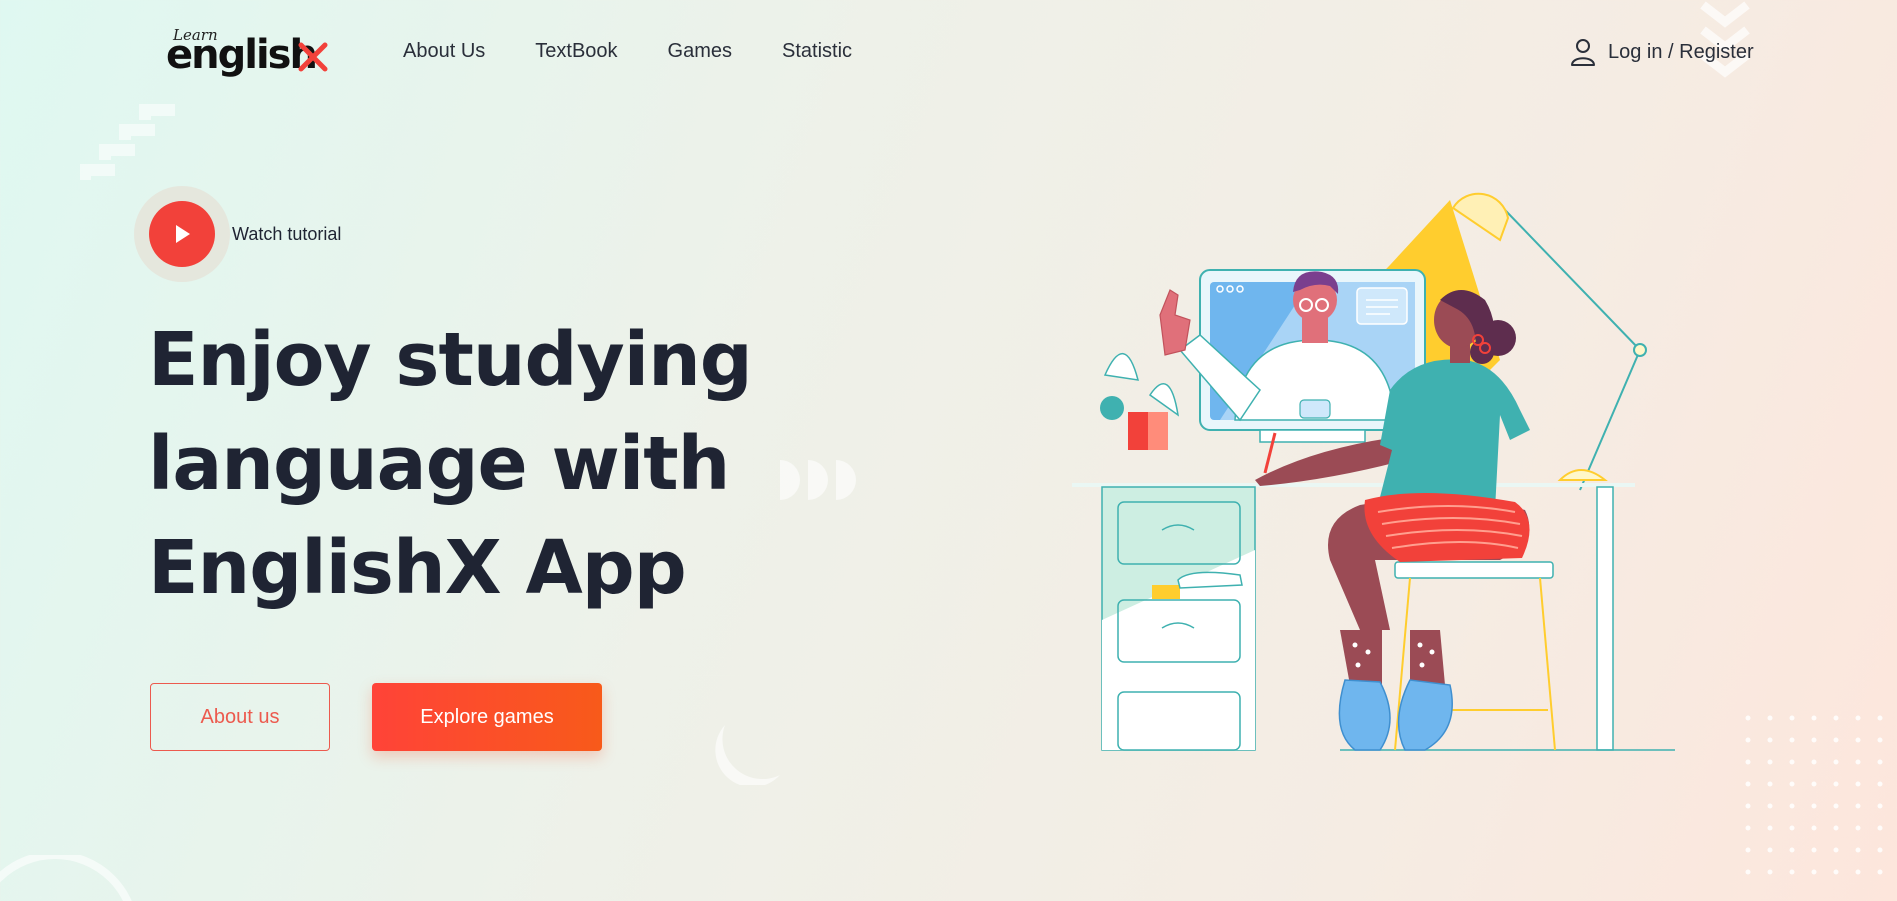 This screenshot has height=901, width=1897. I want to click on main-nav: About Us TextBook Games Statistic, so click(652, 51).